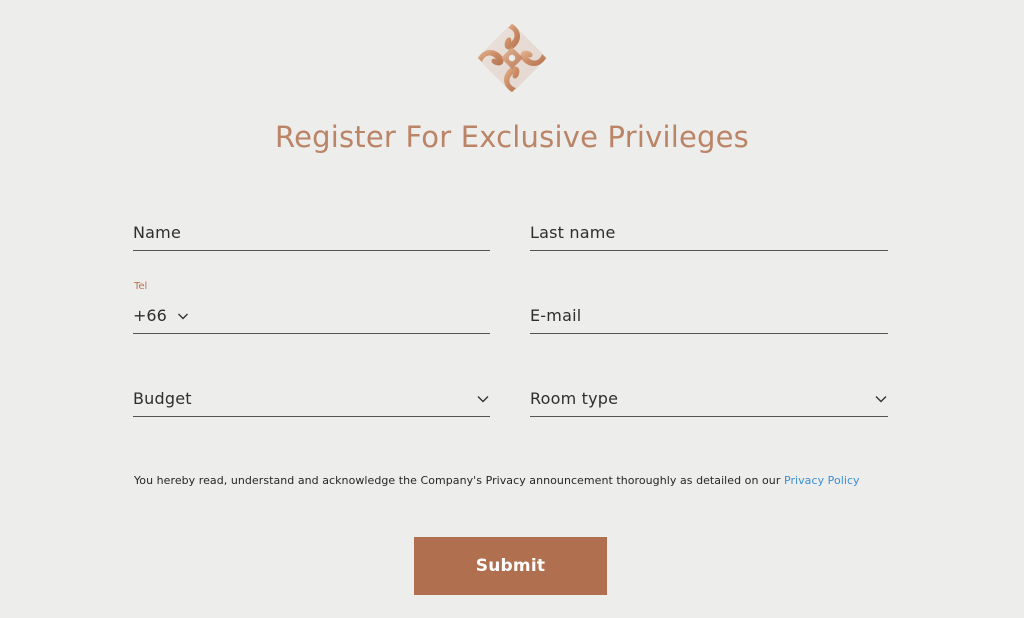 The width and height of the screenshot is (1024, 618). I want to click on name-placeholder: Name, so click(157, 232).